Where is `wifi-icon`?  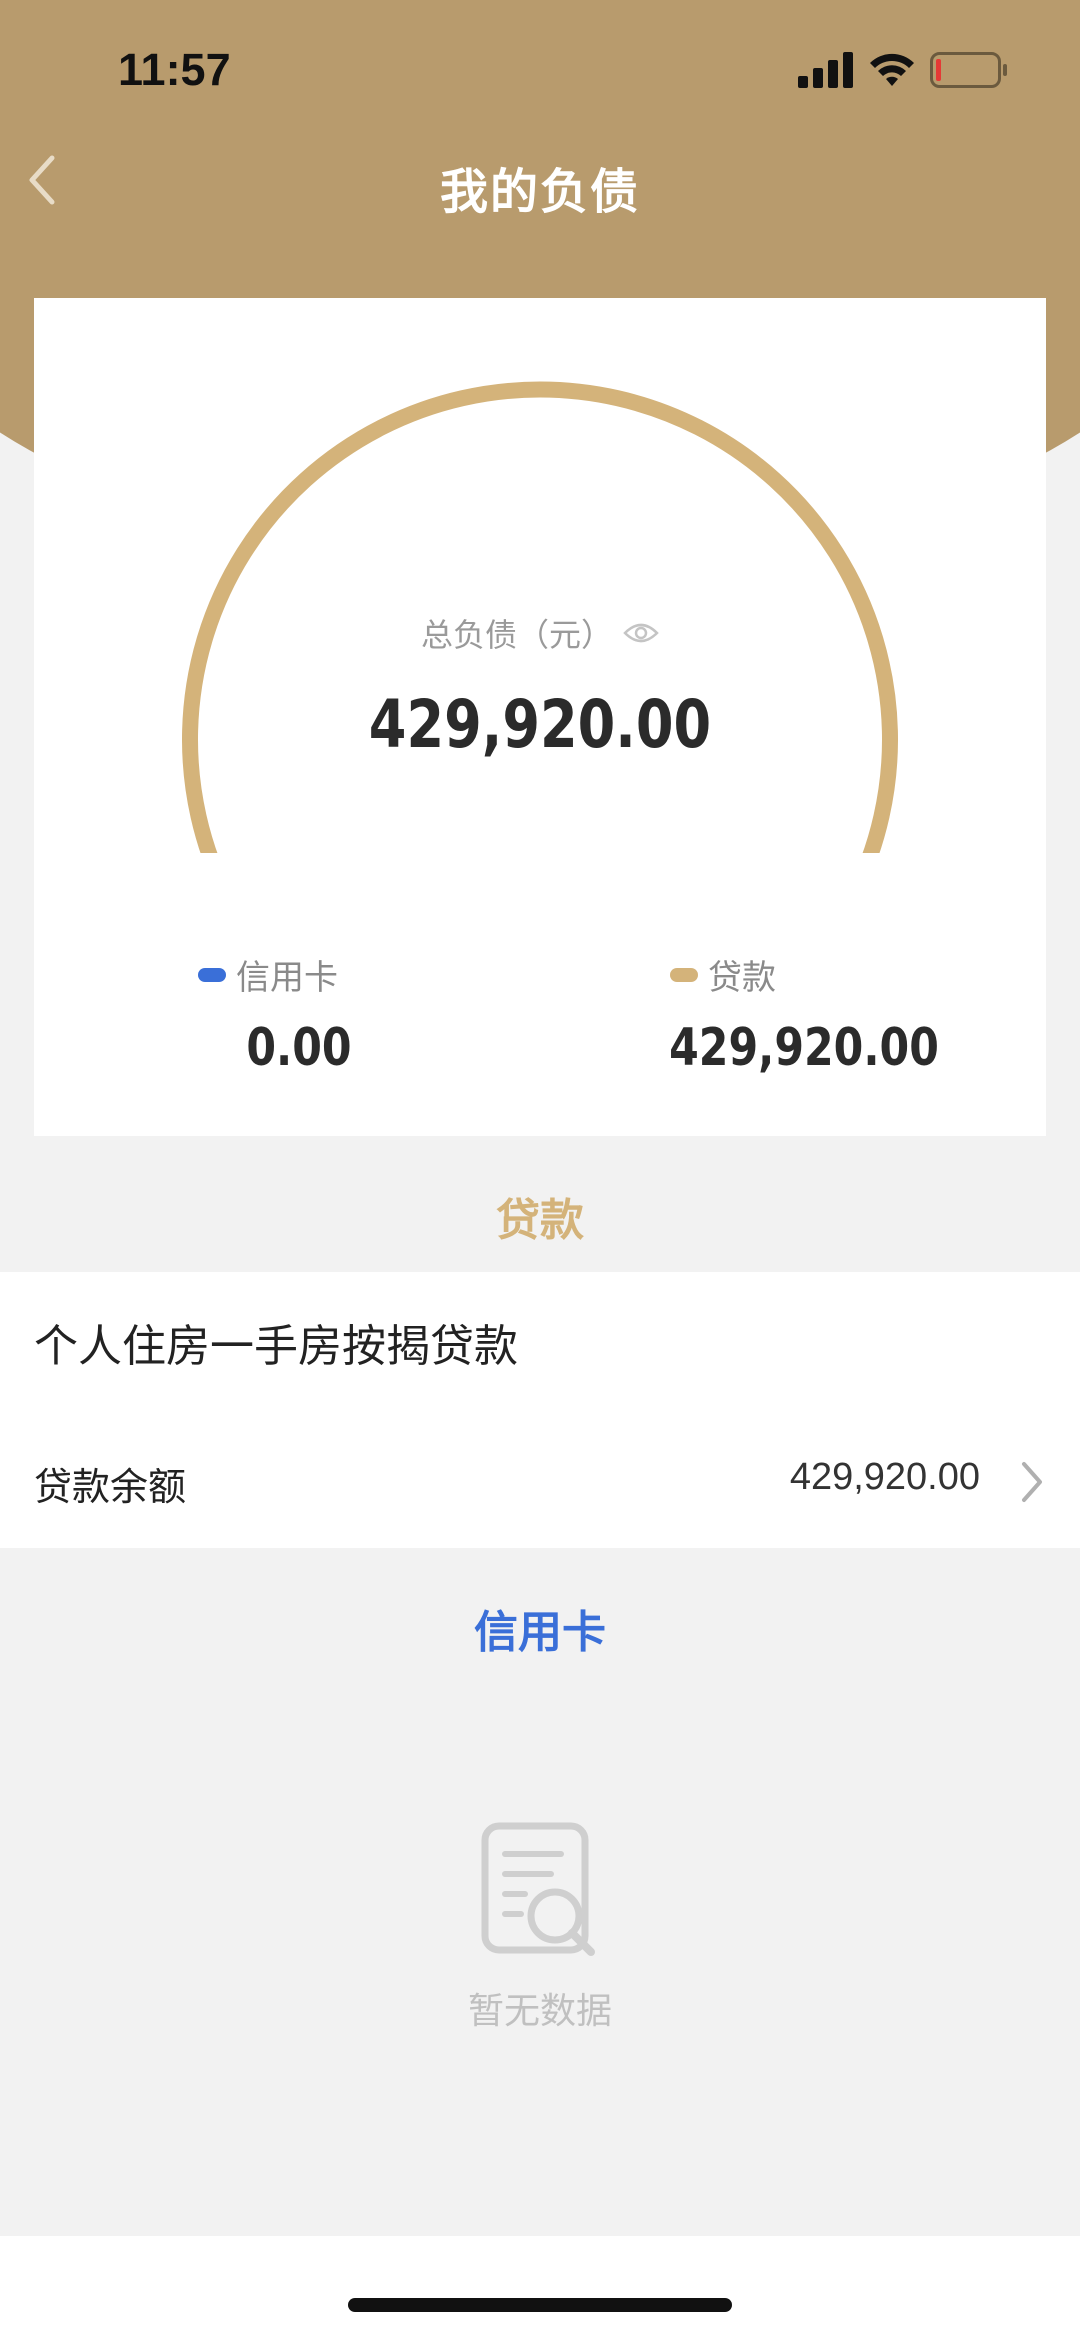 wifi-icon is located at coordinates (892, 69).